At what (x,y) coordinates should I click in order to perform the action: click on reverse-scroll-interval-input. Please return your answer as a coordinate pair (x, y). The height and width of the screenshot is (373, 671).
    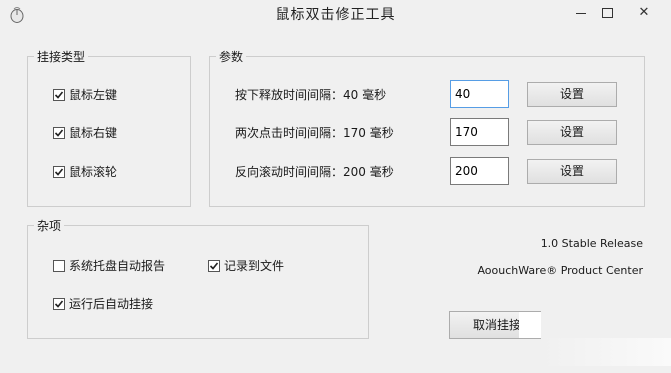
    Looking at the image, I should click on (479, 171).